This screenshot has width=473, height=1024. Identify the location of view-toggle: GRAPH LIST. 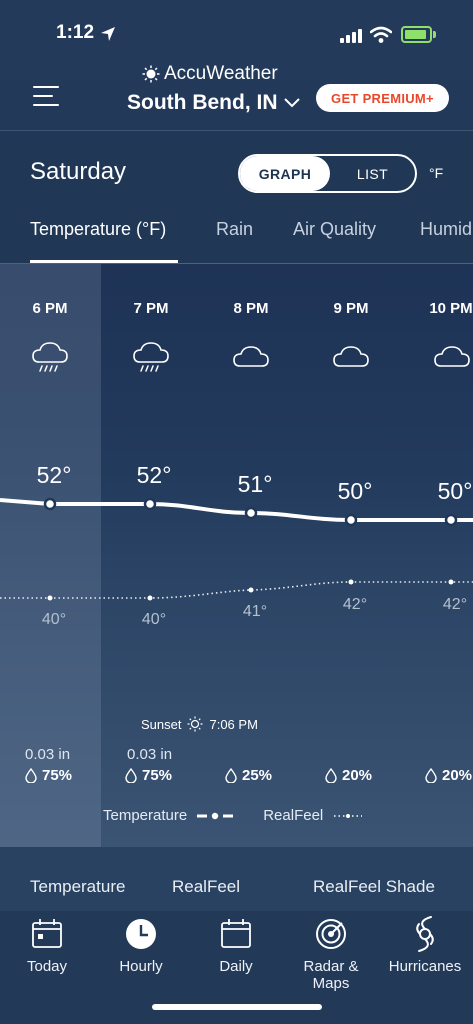
(327, 173).